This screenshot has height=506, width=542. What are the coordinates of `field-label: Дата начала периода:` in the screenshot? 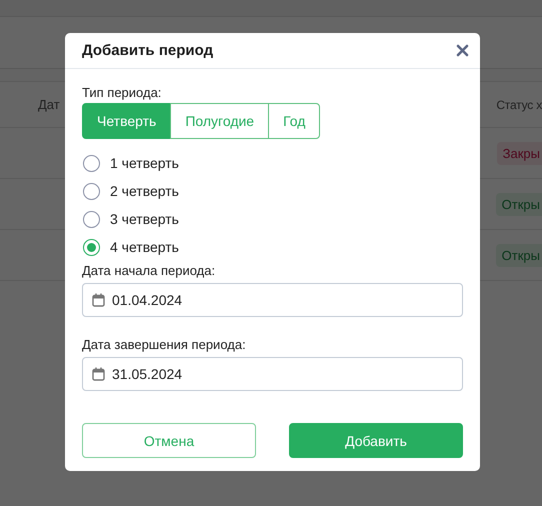 It's located at (149, 271).